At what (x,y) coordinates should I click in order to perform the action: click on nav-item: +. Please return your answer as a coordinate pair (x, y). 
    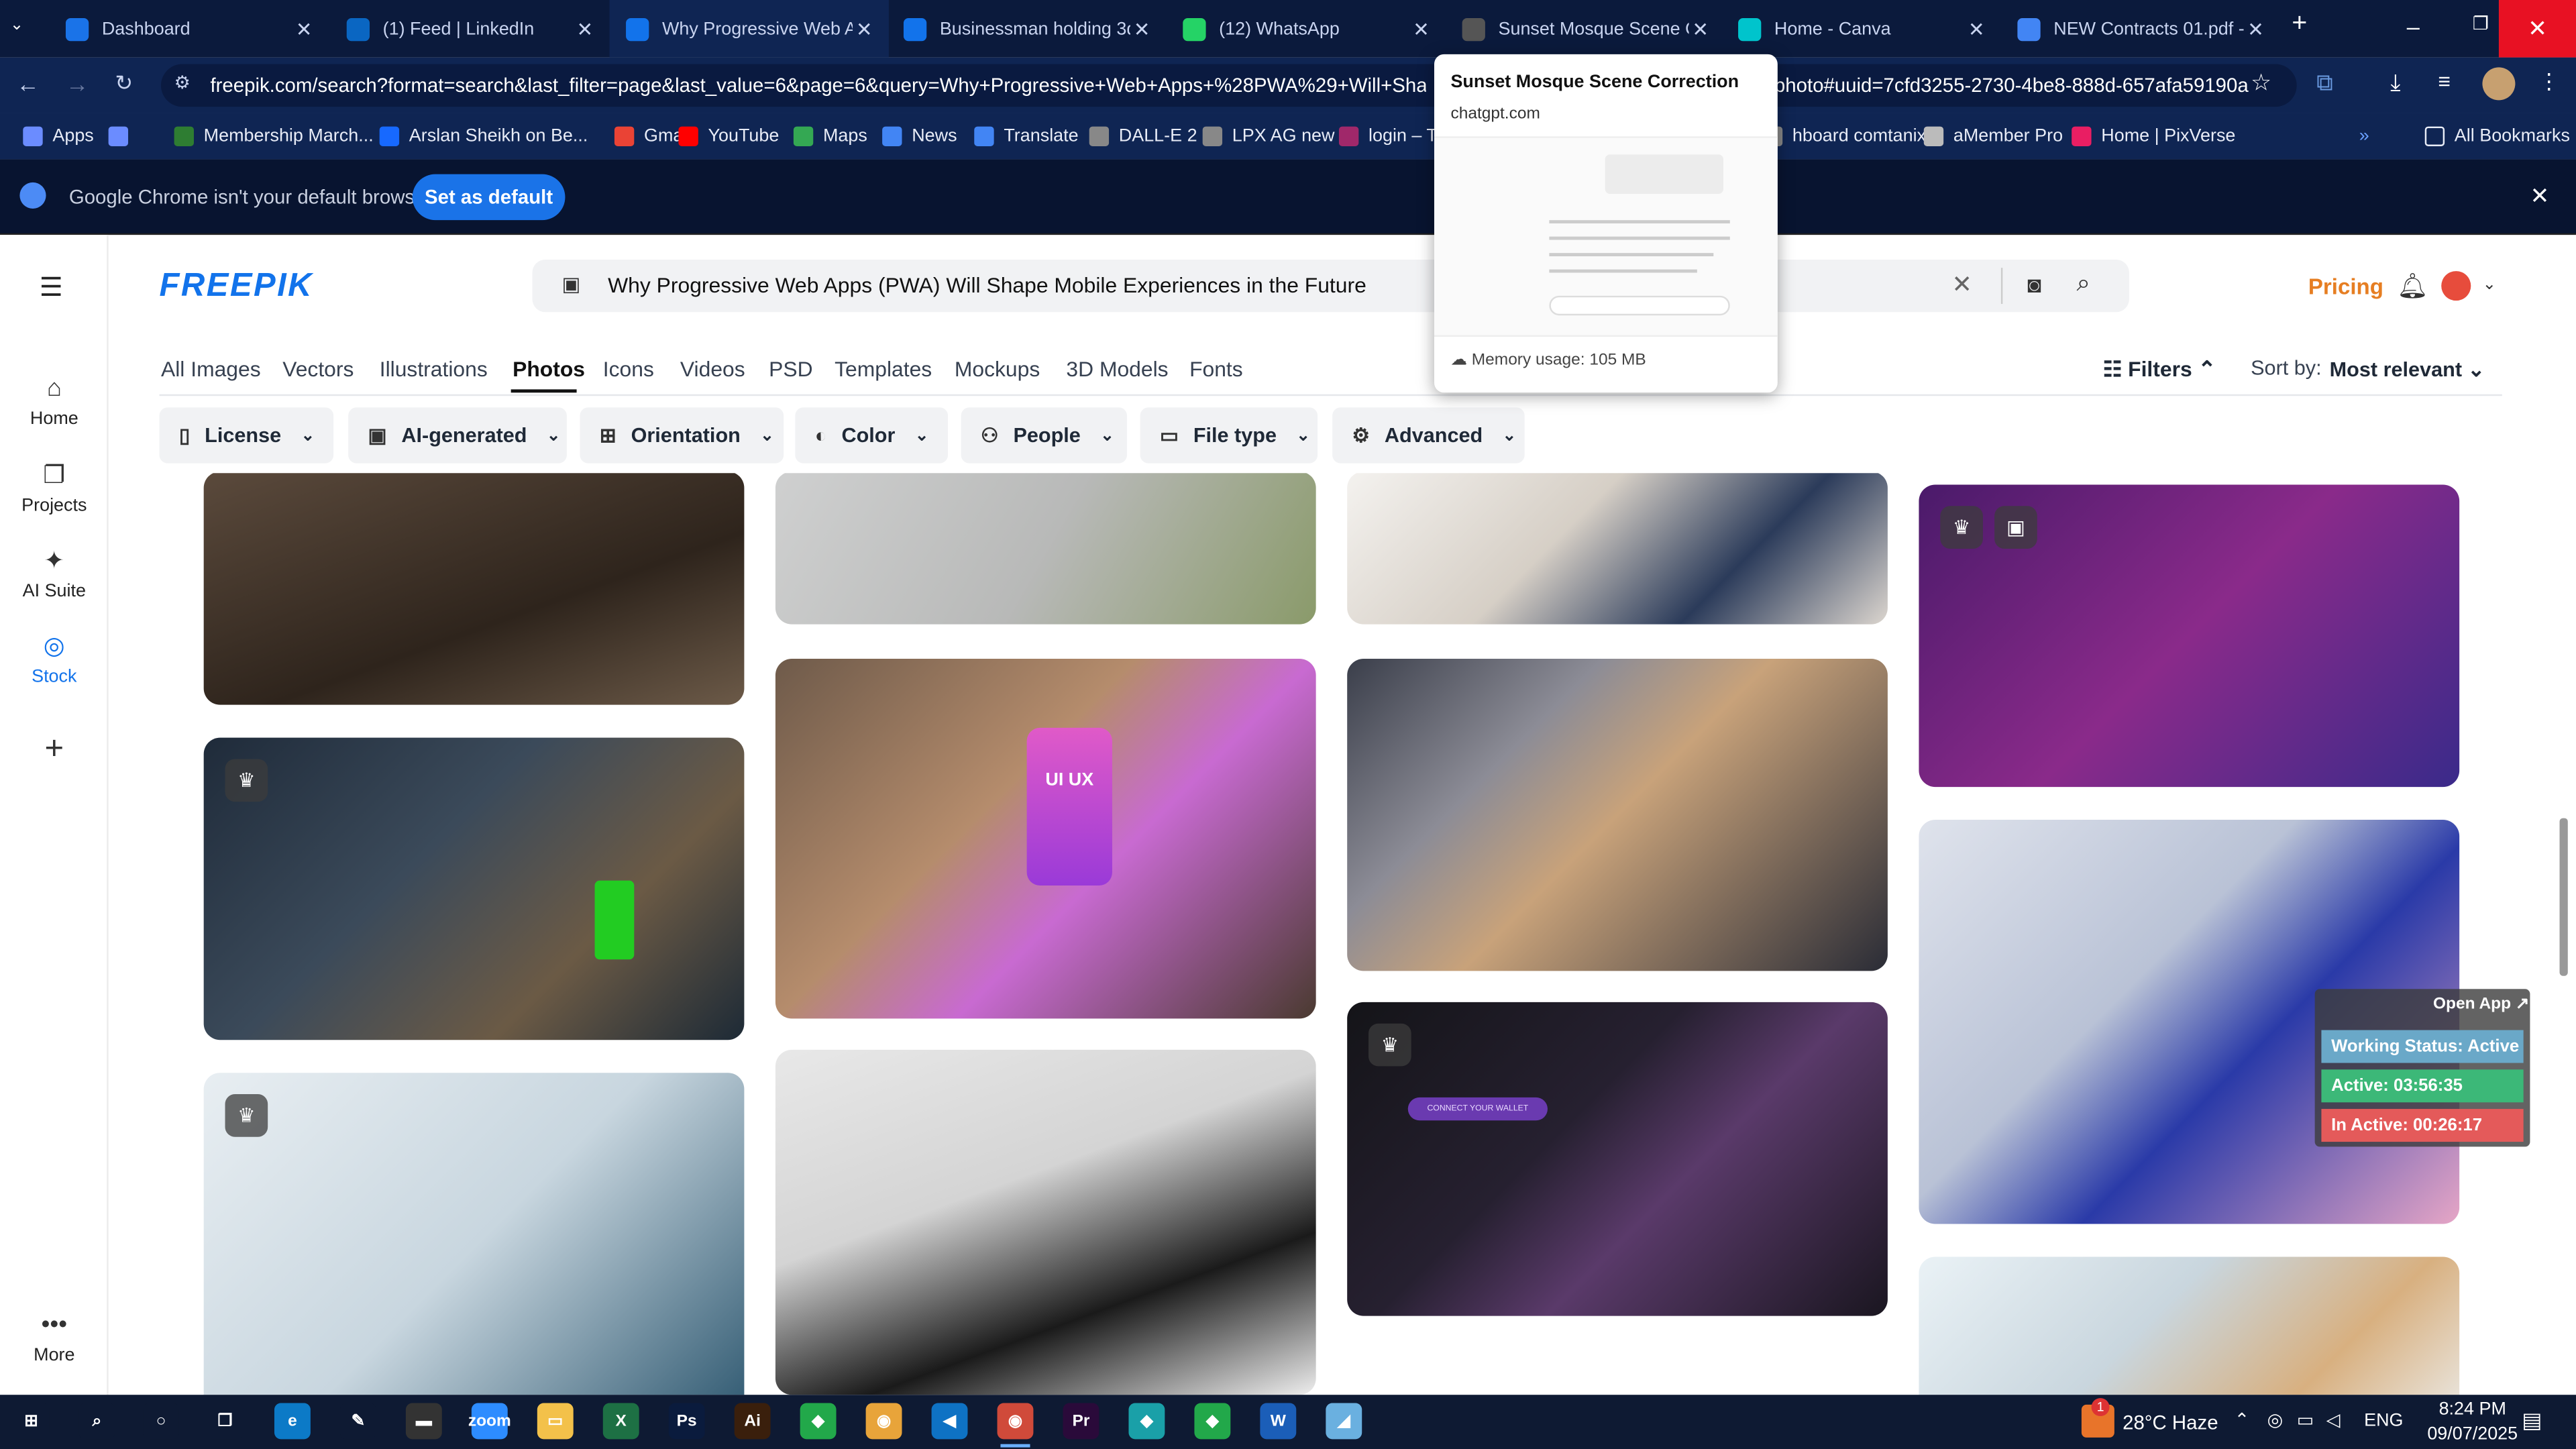
    Looking at the image, I should click on (54, 753).